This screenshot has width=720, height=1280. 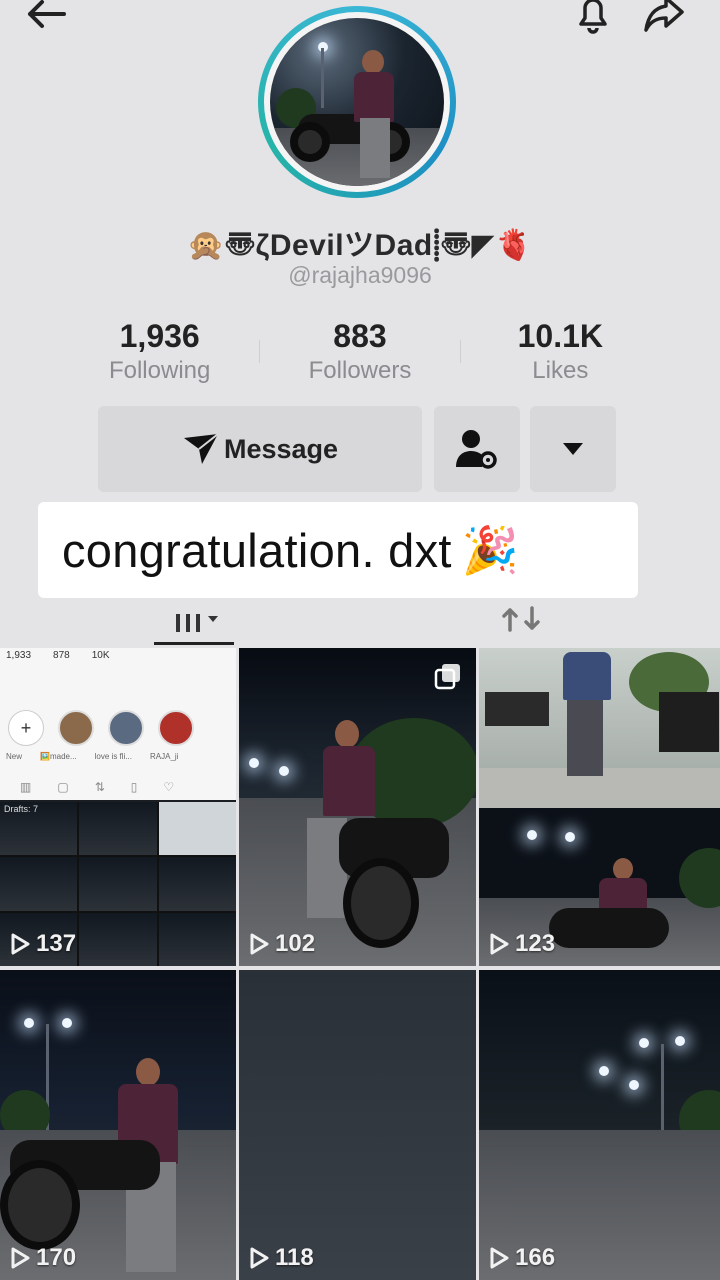 I want to click on mini-stat: 1,933, so click(x=19, y=655).